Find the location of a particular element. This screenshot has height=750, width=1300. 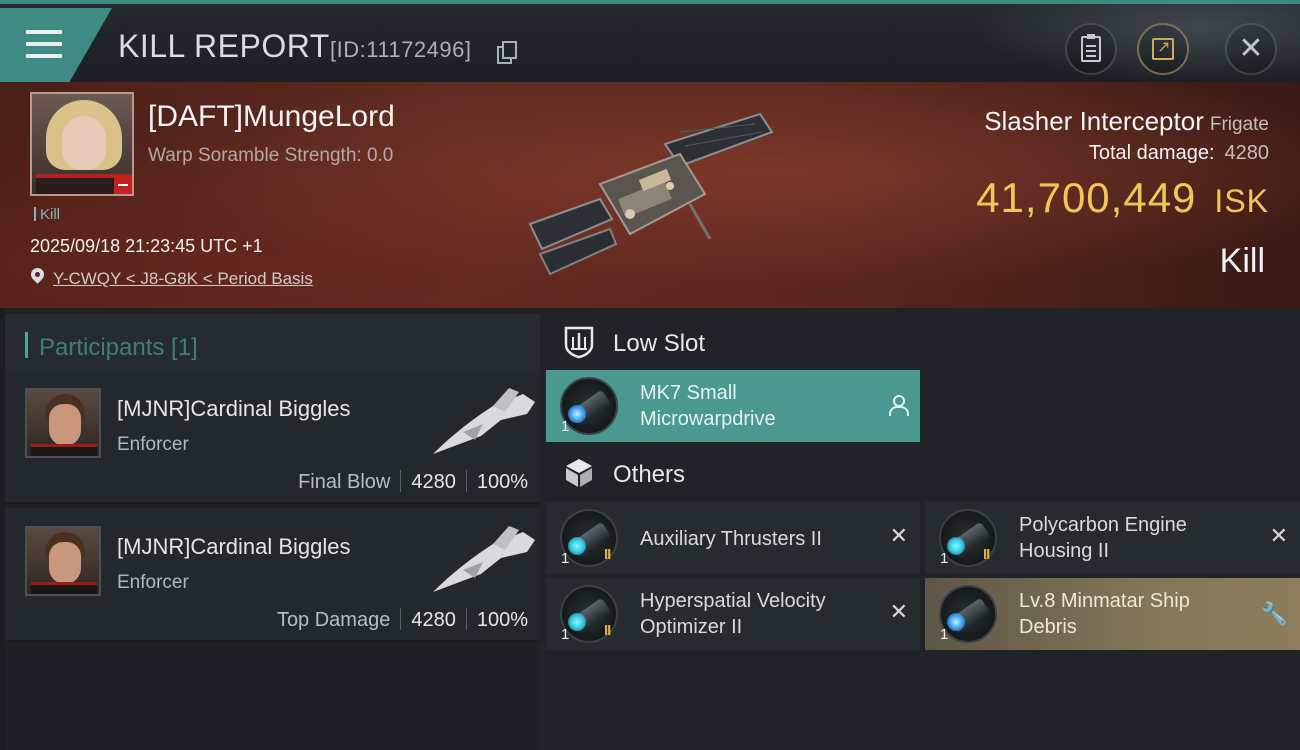

minus-badge-icon is located at coordinates (123, 185).